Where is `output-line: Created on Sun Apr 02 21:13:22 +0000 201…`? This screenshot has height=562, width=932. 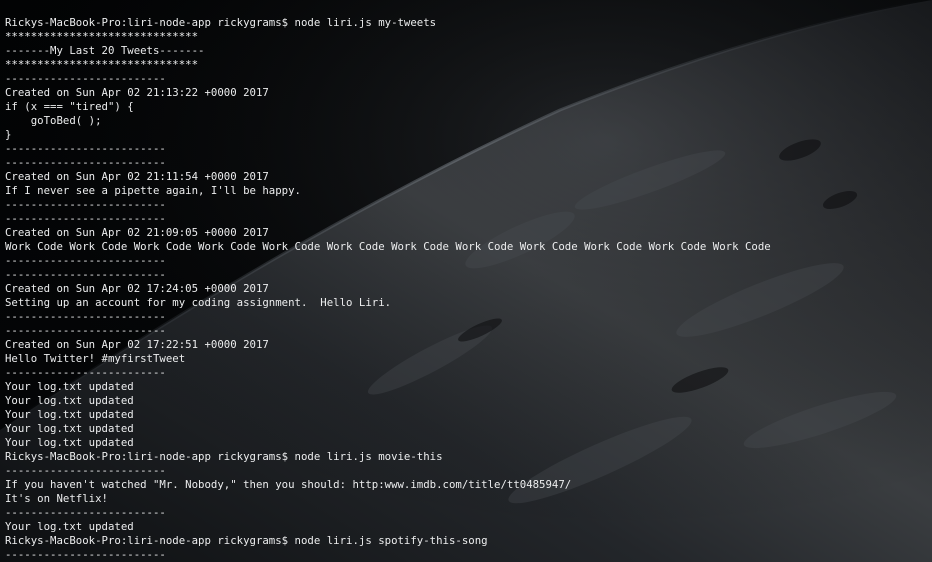
output-line: Created on Sun Apr 02 21:13:22 +0000 201… is located at coordinates (137, 92).